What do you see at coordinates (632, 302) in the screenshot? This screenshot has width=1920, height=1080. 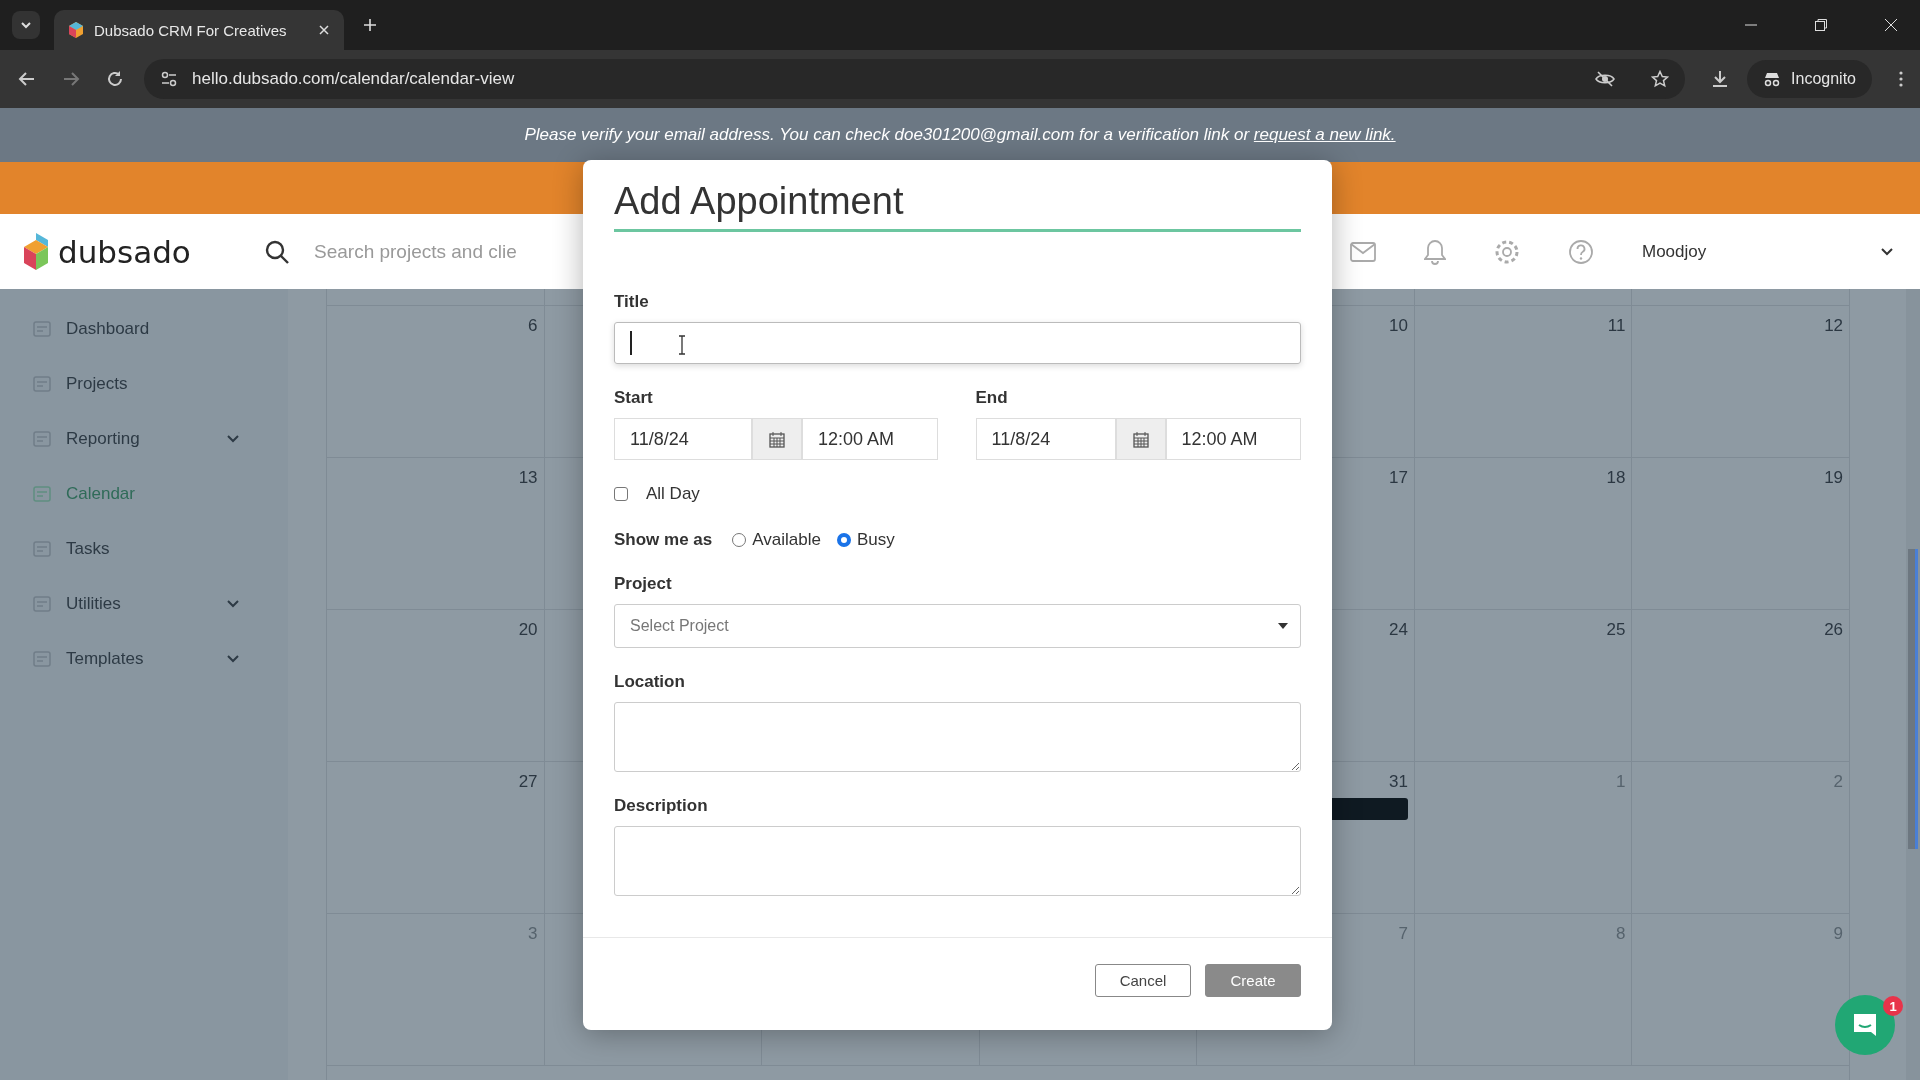 I see `field-label: Title` at bounding box center [632, 302].